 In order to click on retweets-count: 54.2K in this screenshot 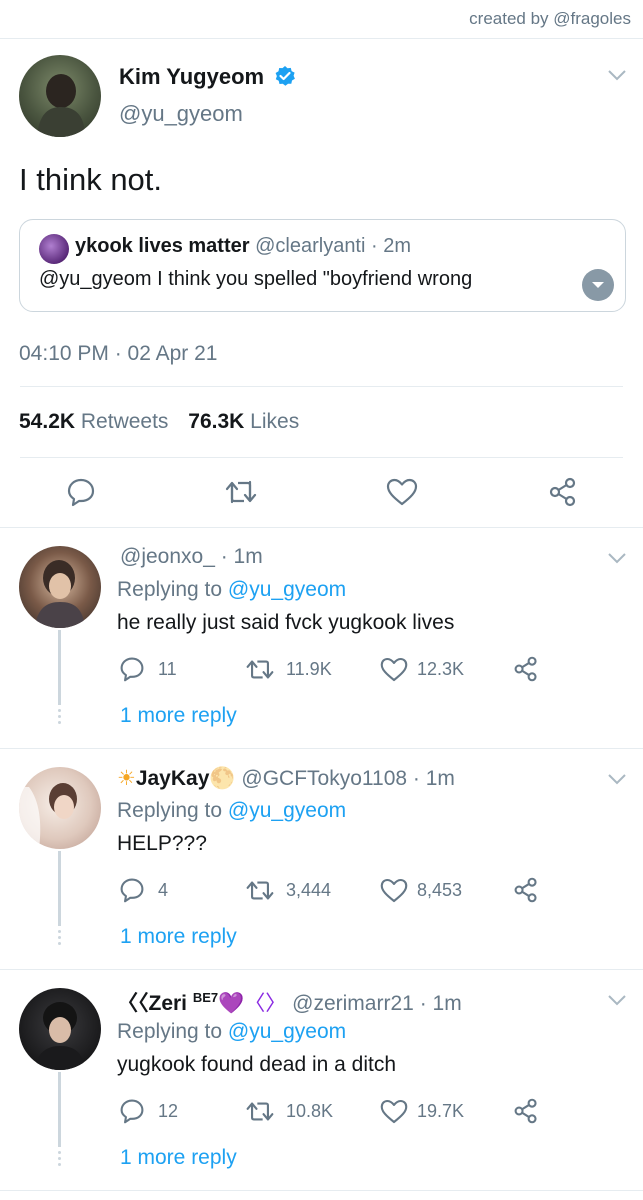, I will do `click(47, 421)`.